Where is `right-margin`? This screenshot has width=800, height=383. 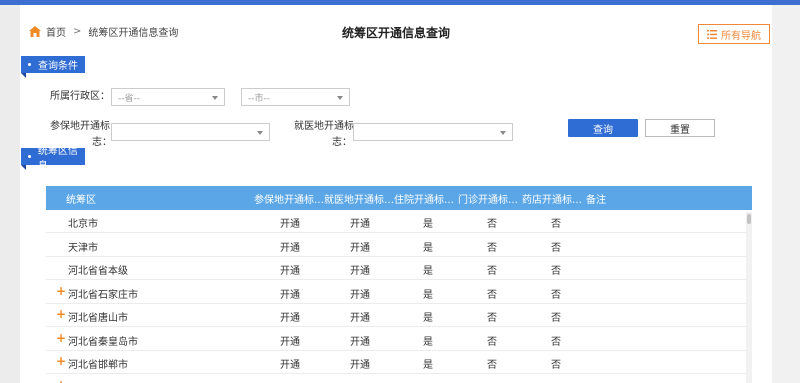 right-margin is located at coordinates (786, 194).